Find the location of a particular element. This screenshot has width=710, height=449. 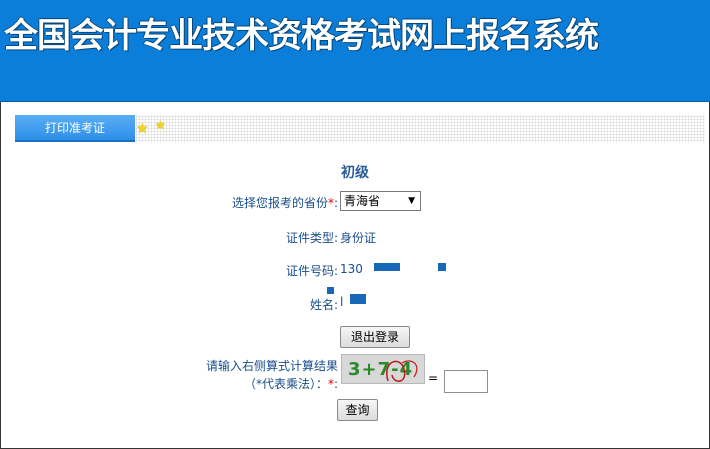

name-label: 姓名: is located at coordinates (323, 305).